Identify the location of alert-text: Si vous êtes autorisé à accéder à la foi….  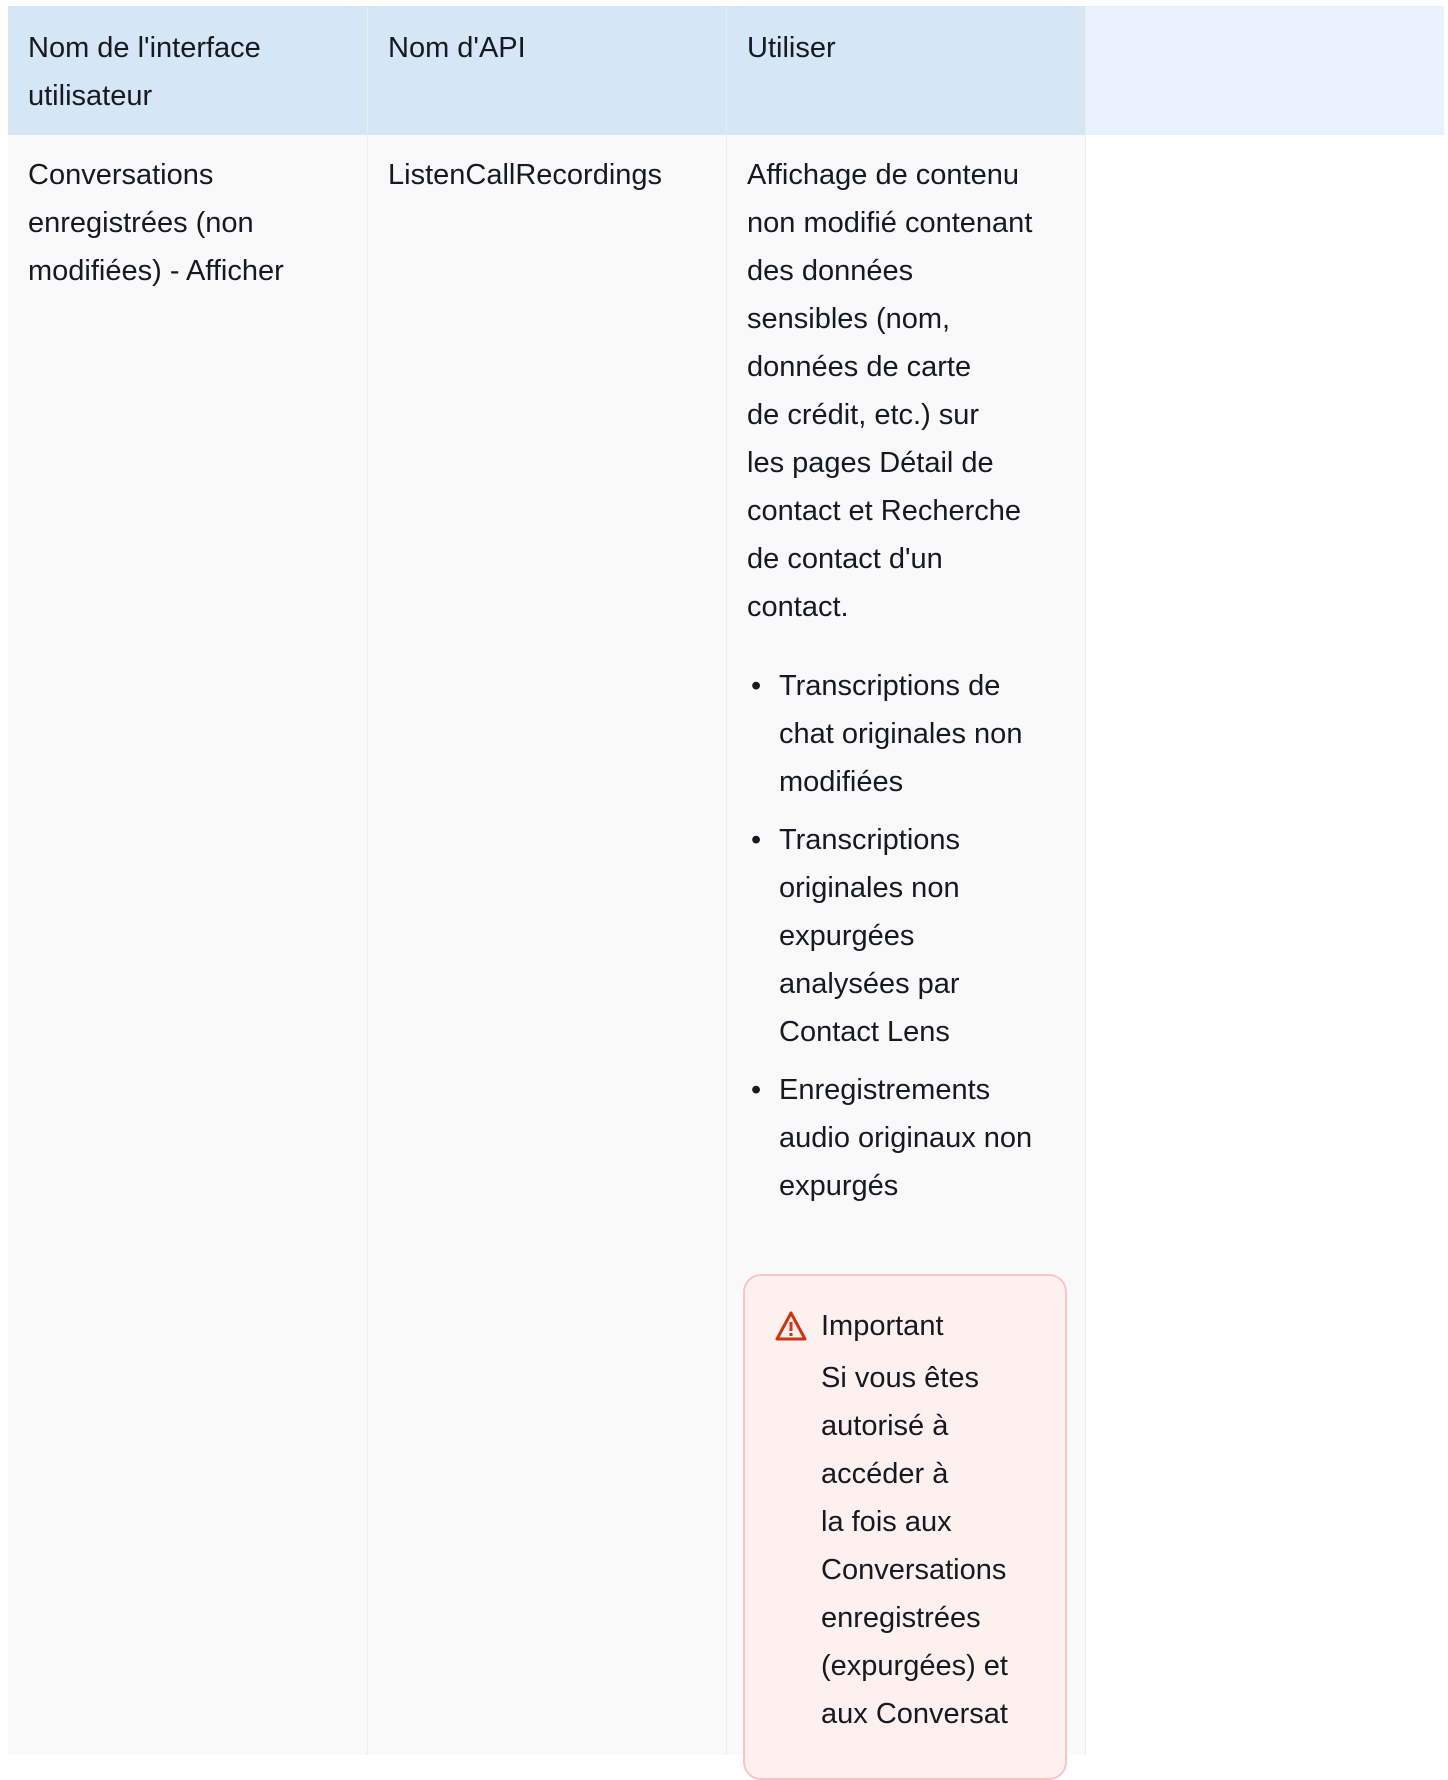
(914, 1546).